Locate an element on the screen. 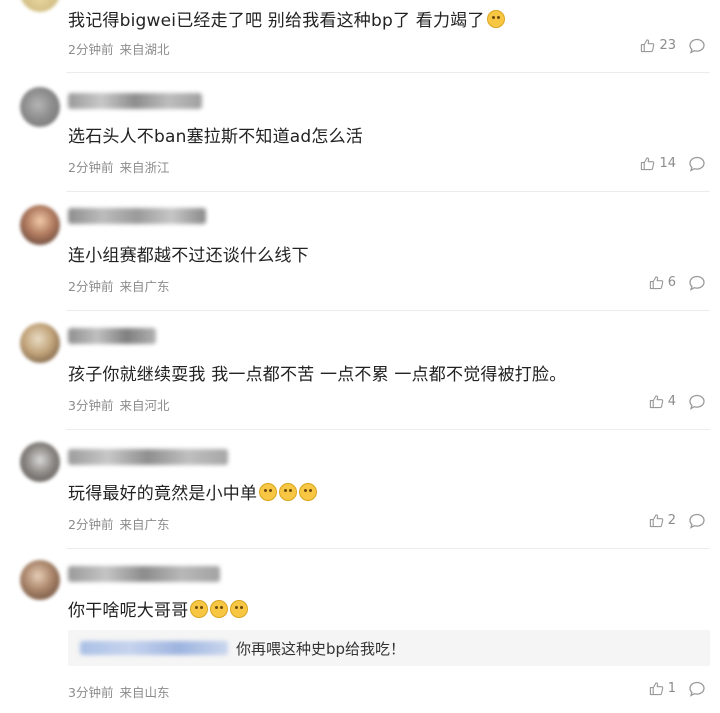 The width and height of the screenshot is (720, 713). comment-text: 选石头人不ban塞拉斯不知道ad怎么活 is located at coordinates (215, 137).